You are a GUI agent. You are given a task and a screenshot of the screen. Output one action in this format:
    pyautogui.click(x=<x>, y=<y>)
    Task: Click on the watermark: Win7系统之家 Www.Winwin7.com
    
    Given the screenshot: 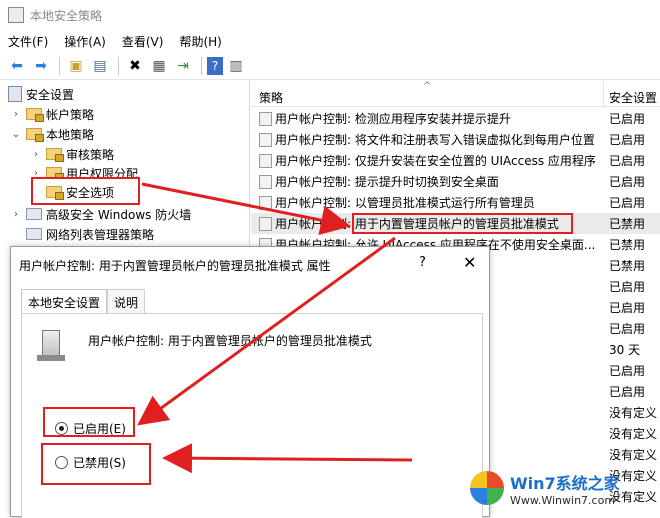 What is the action you would take?
    pyautogui.click(x=564, y=488)
    